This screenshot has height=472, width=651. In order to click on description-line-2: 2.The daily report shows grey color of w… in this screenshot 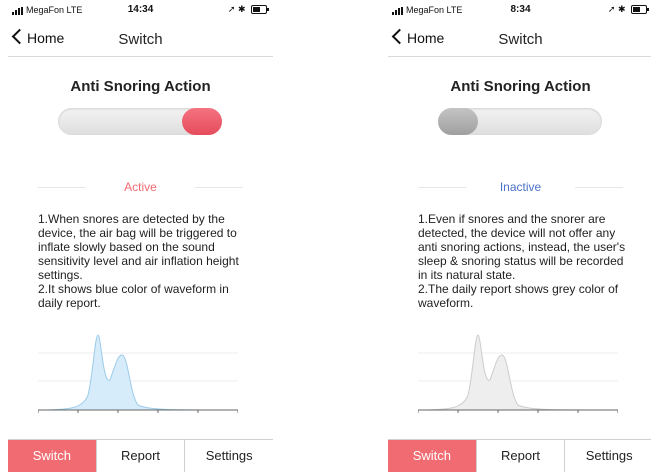, I will do `click(518, 296)`.